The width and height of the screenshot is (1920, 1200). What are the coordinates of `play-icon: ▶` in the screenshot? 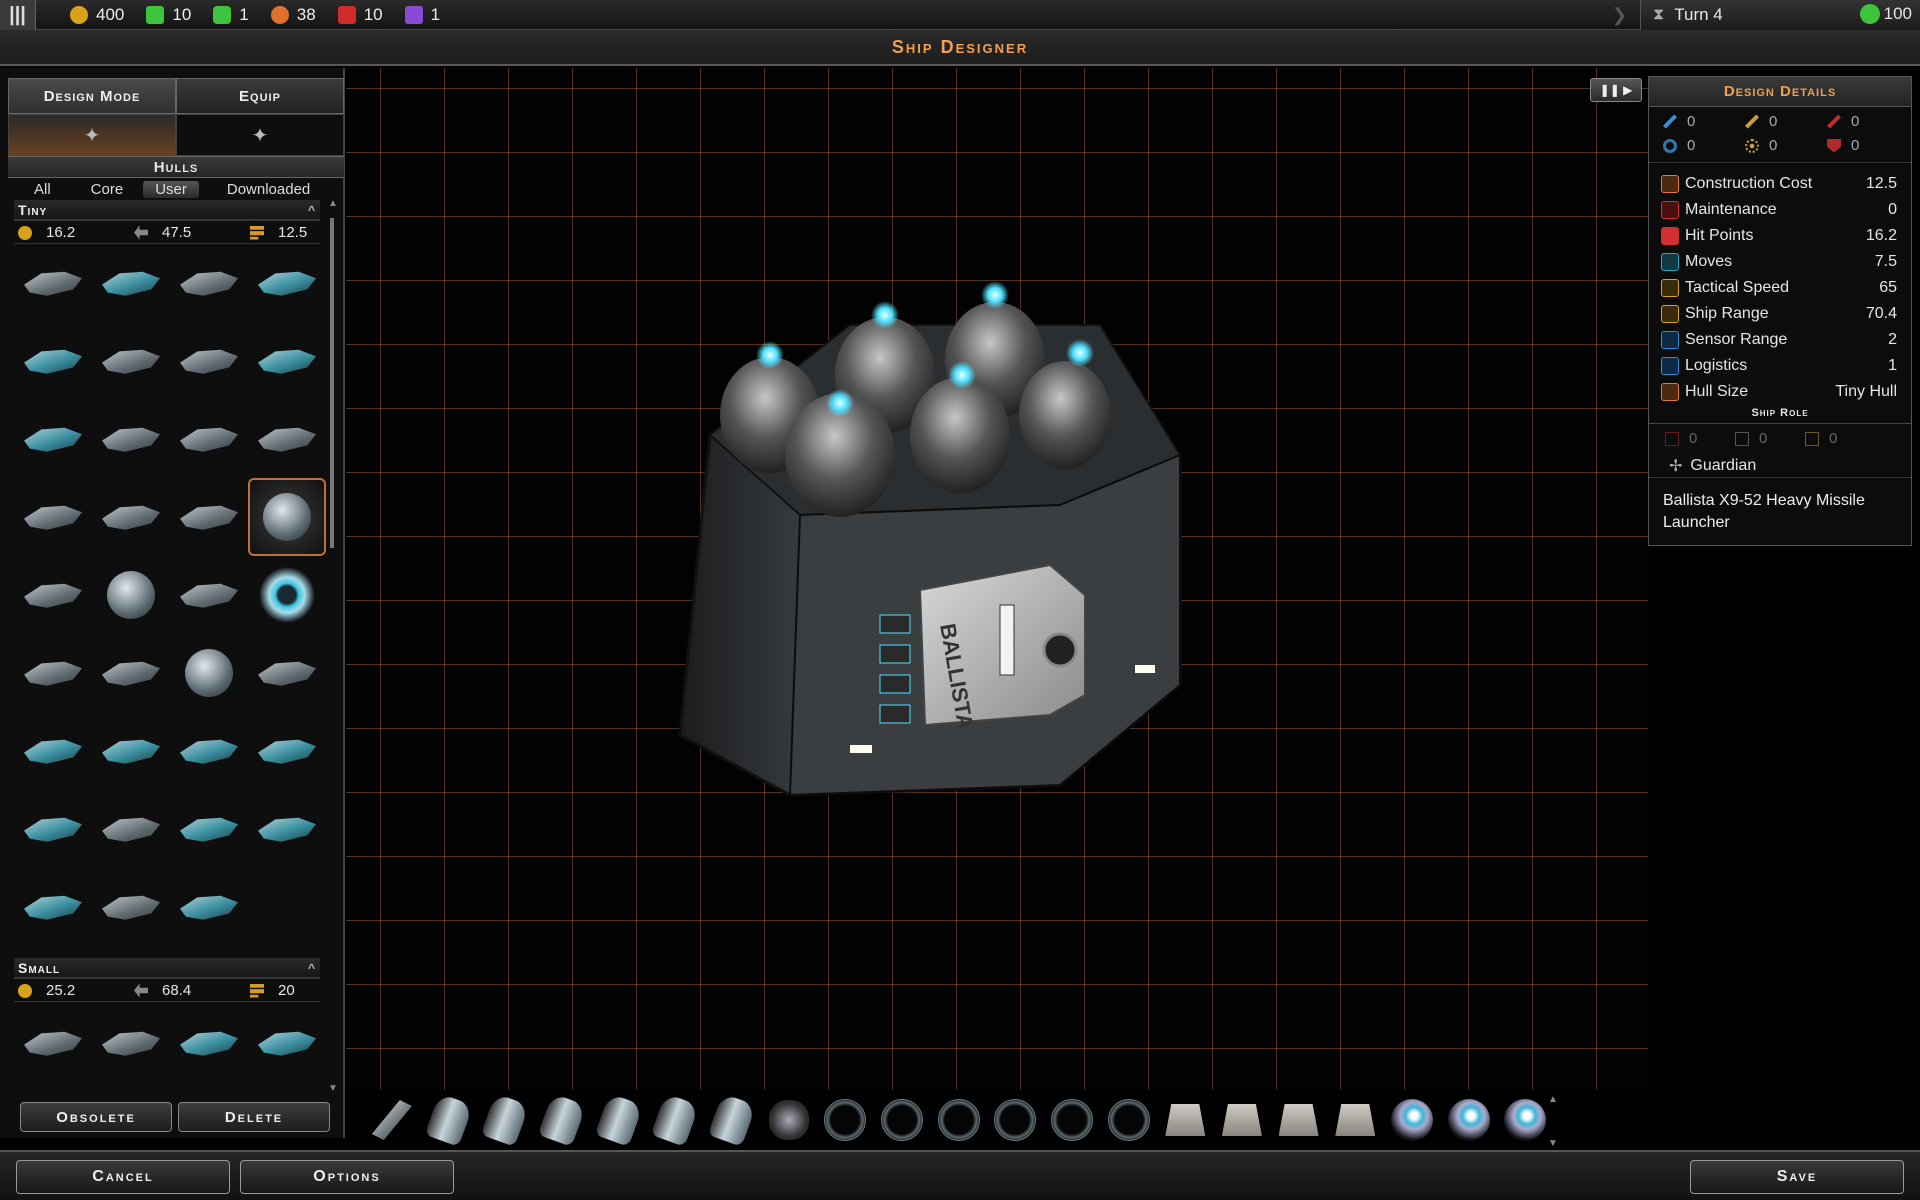 It's located at (1627, 90).